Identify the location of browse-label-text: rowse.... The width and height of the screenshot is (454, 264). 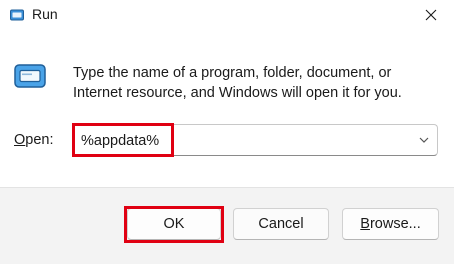
(395, 224).